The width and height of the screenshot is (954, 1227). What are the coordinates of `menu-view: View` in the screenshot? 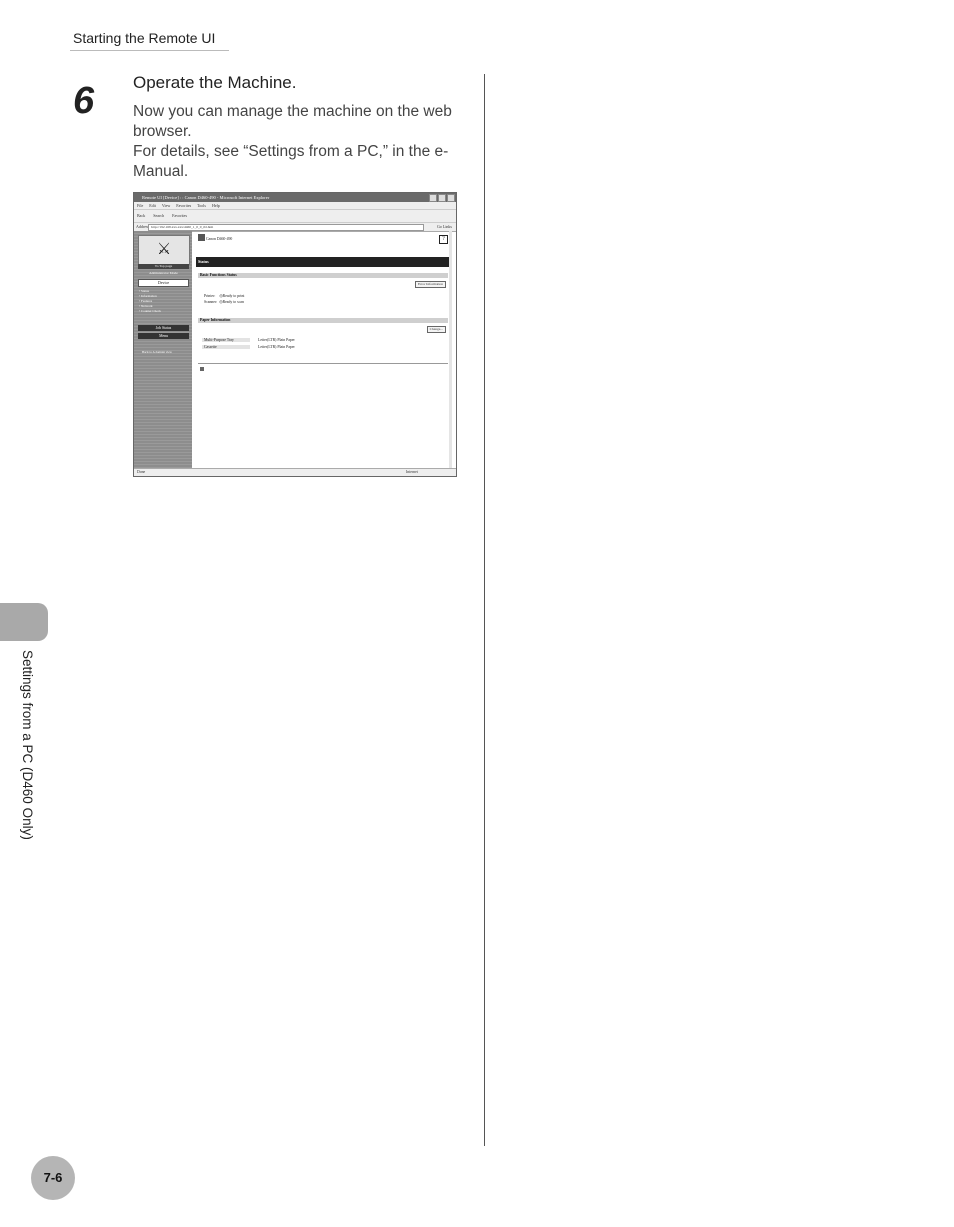 It's located at (166, 205).